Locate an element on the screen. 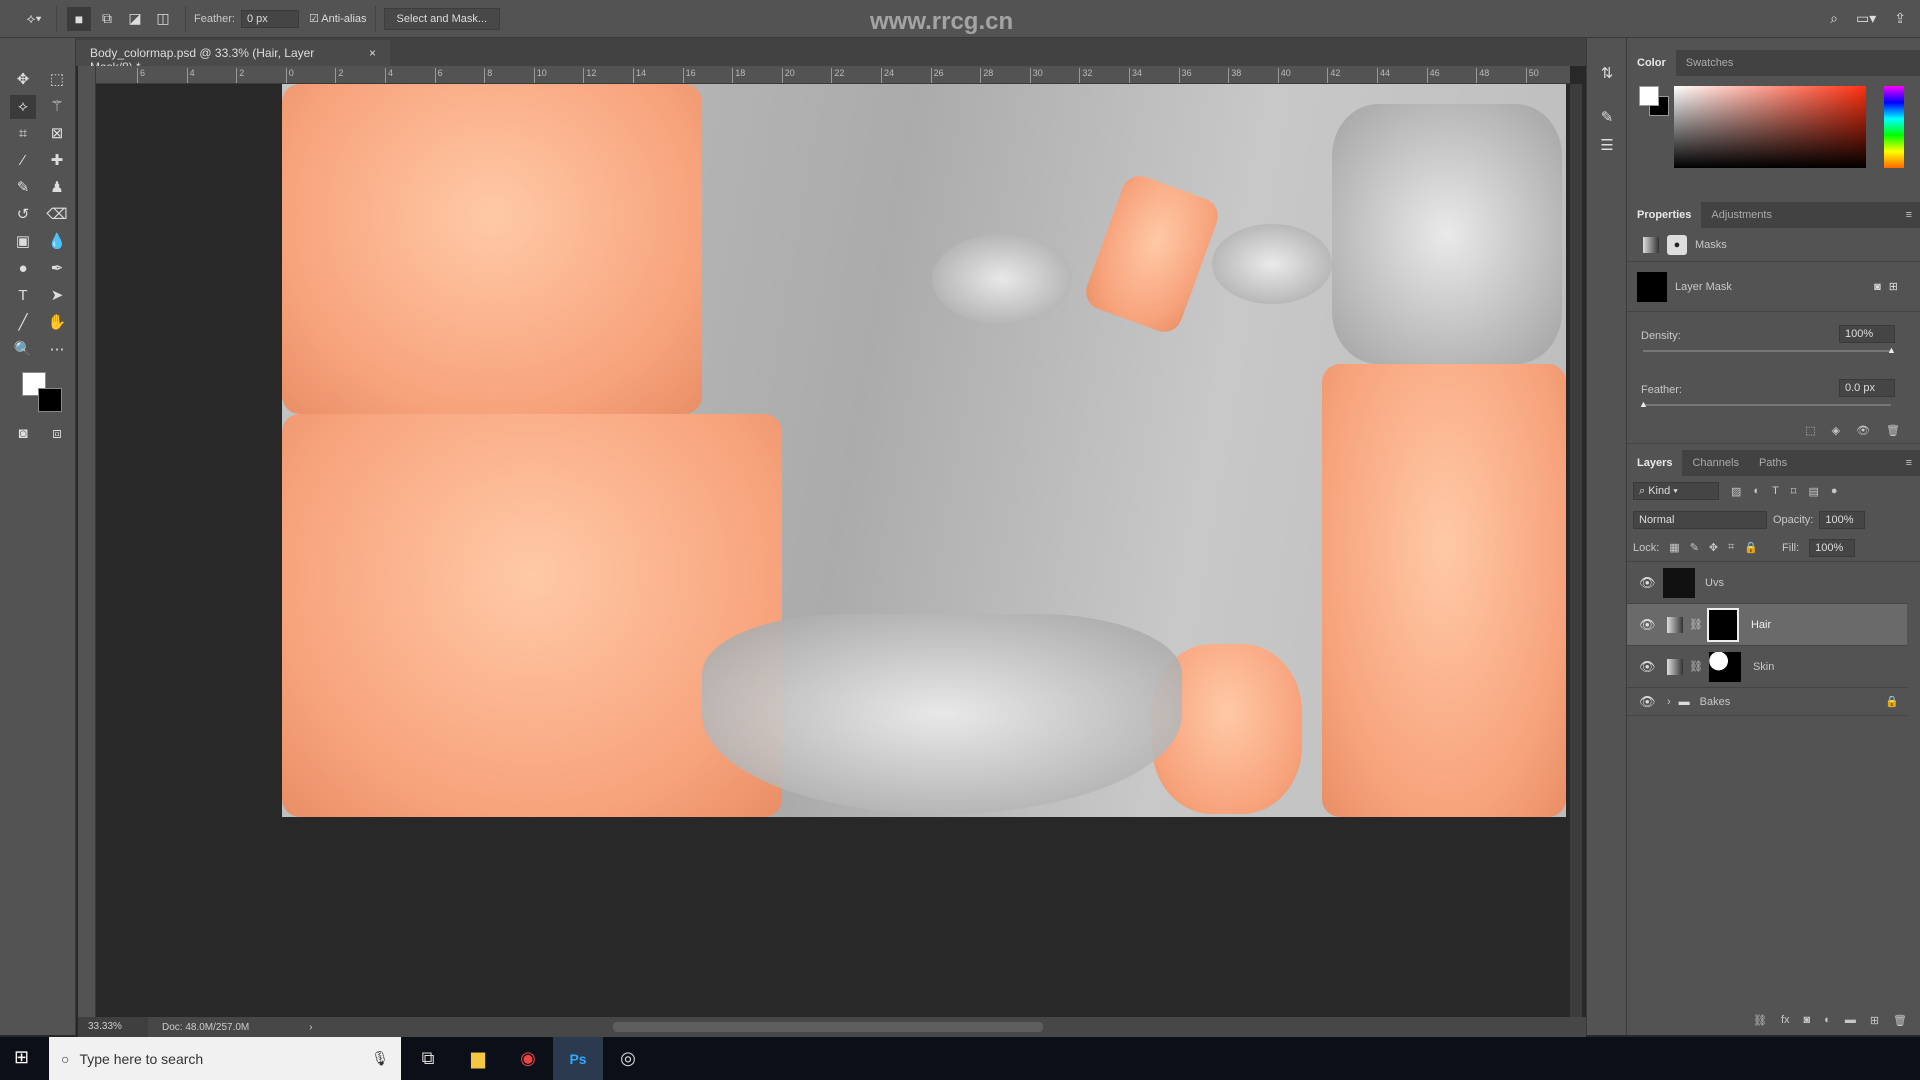 The image size is (1920, 1080). move-tool-icon: ✥ is located at coordinates (23, 80).